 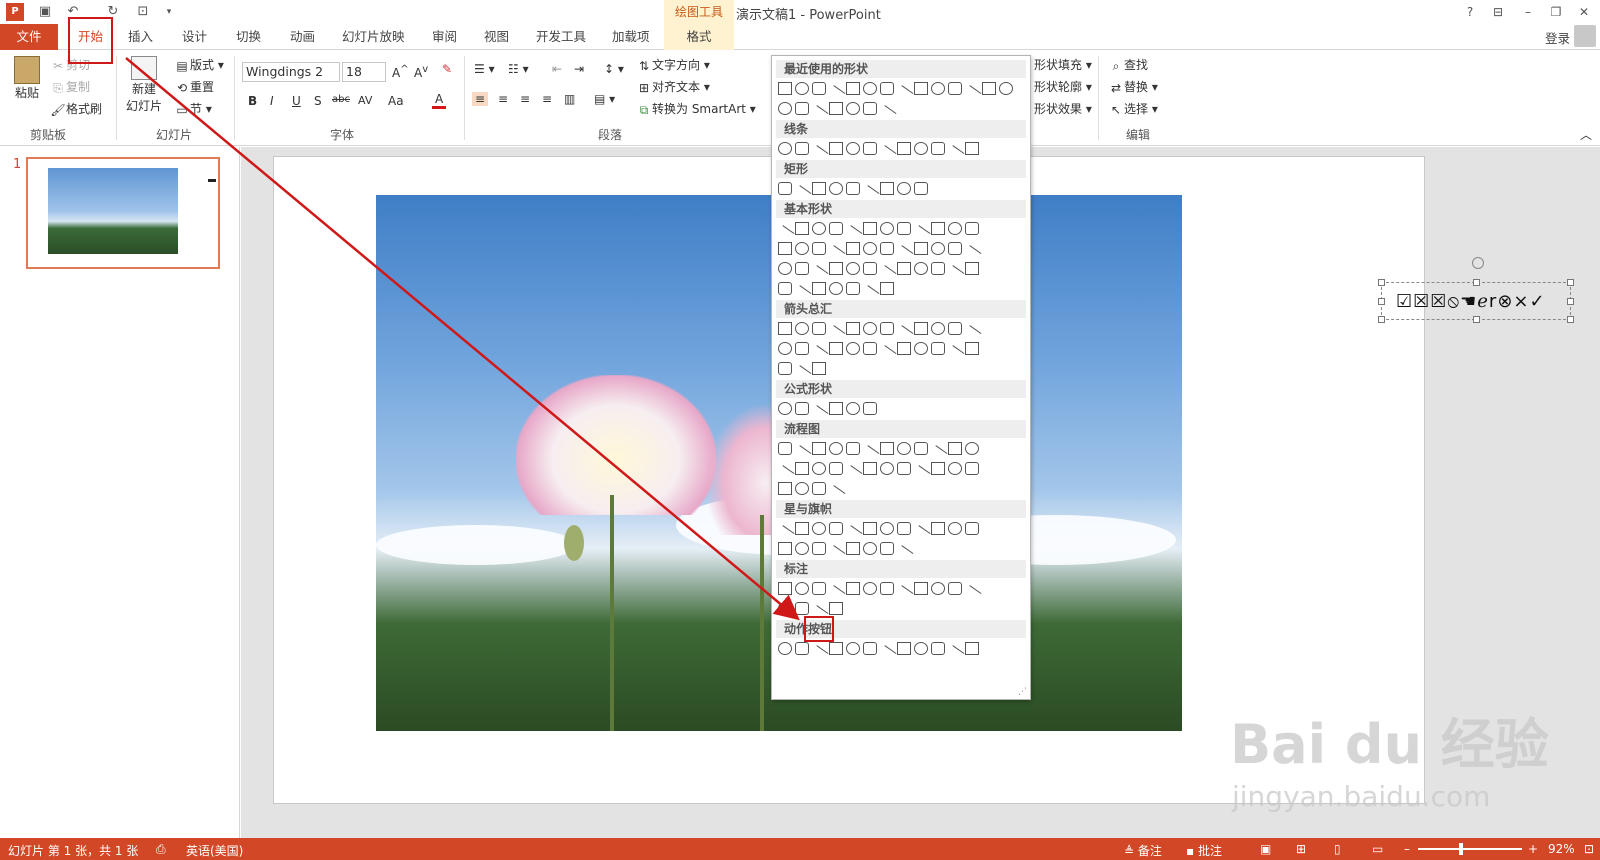 What do you see at coordinates (696, 109) in the screenshot?
I see `smartart-button: ⧉ 转换为 SmartArt ▾` at bounding box center [696, 109].